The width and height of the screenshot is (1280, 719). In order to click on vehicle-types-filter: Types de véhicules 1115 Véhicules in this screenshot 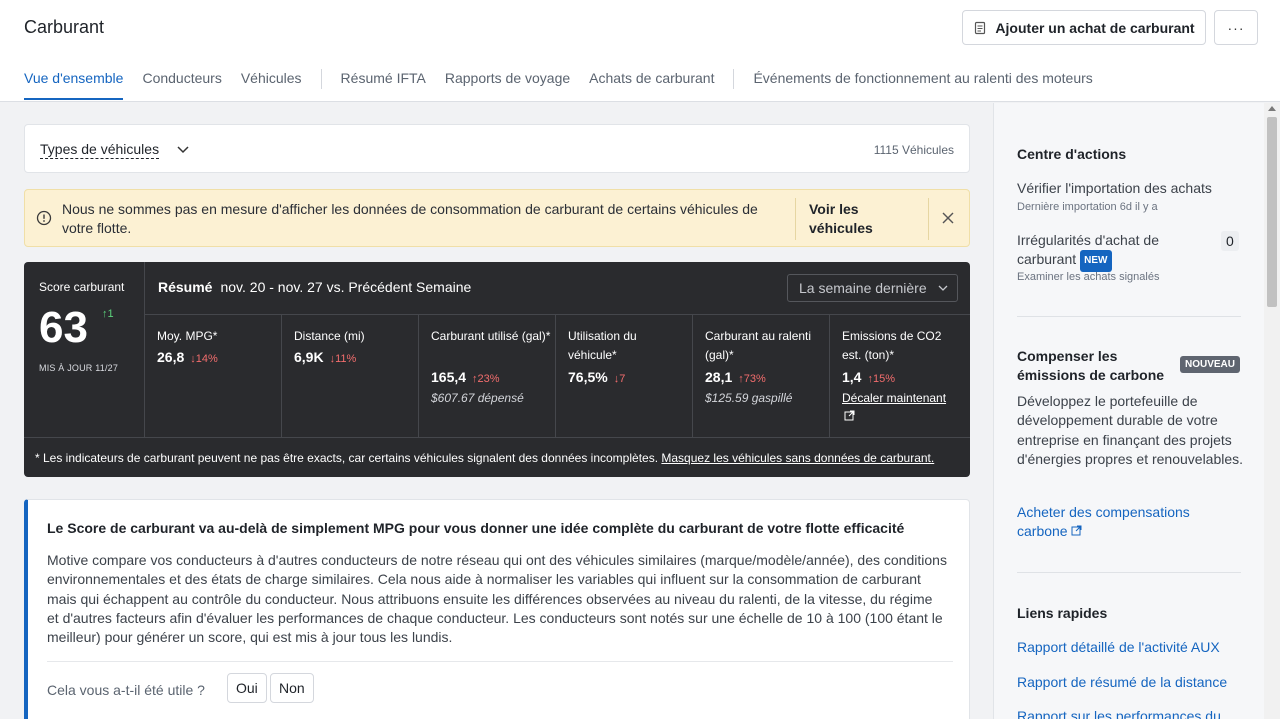, I will do `click(497, 148)`.